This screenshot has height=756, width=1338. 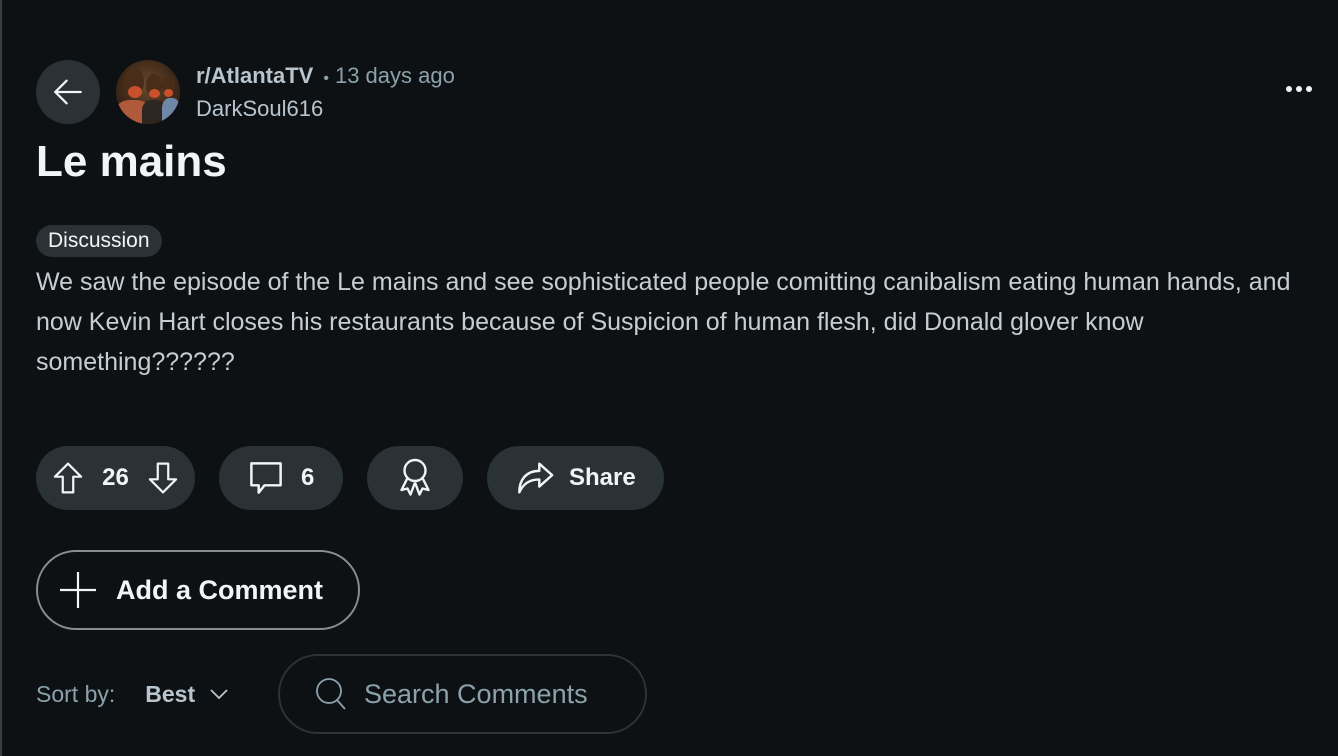 I want to click on more-options-button, so click(x=1299, y=89).